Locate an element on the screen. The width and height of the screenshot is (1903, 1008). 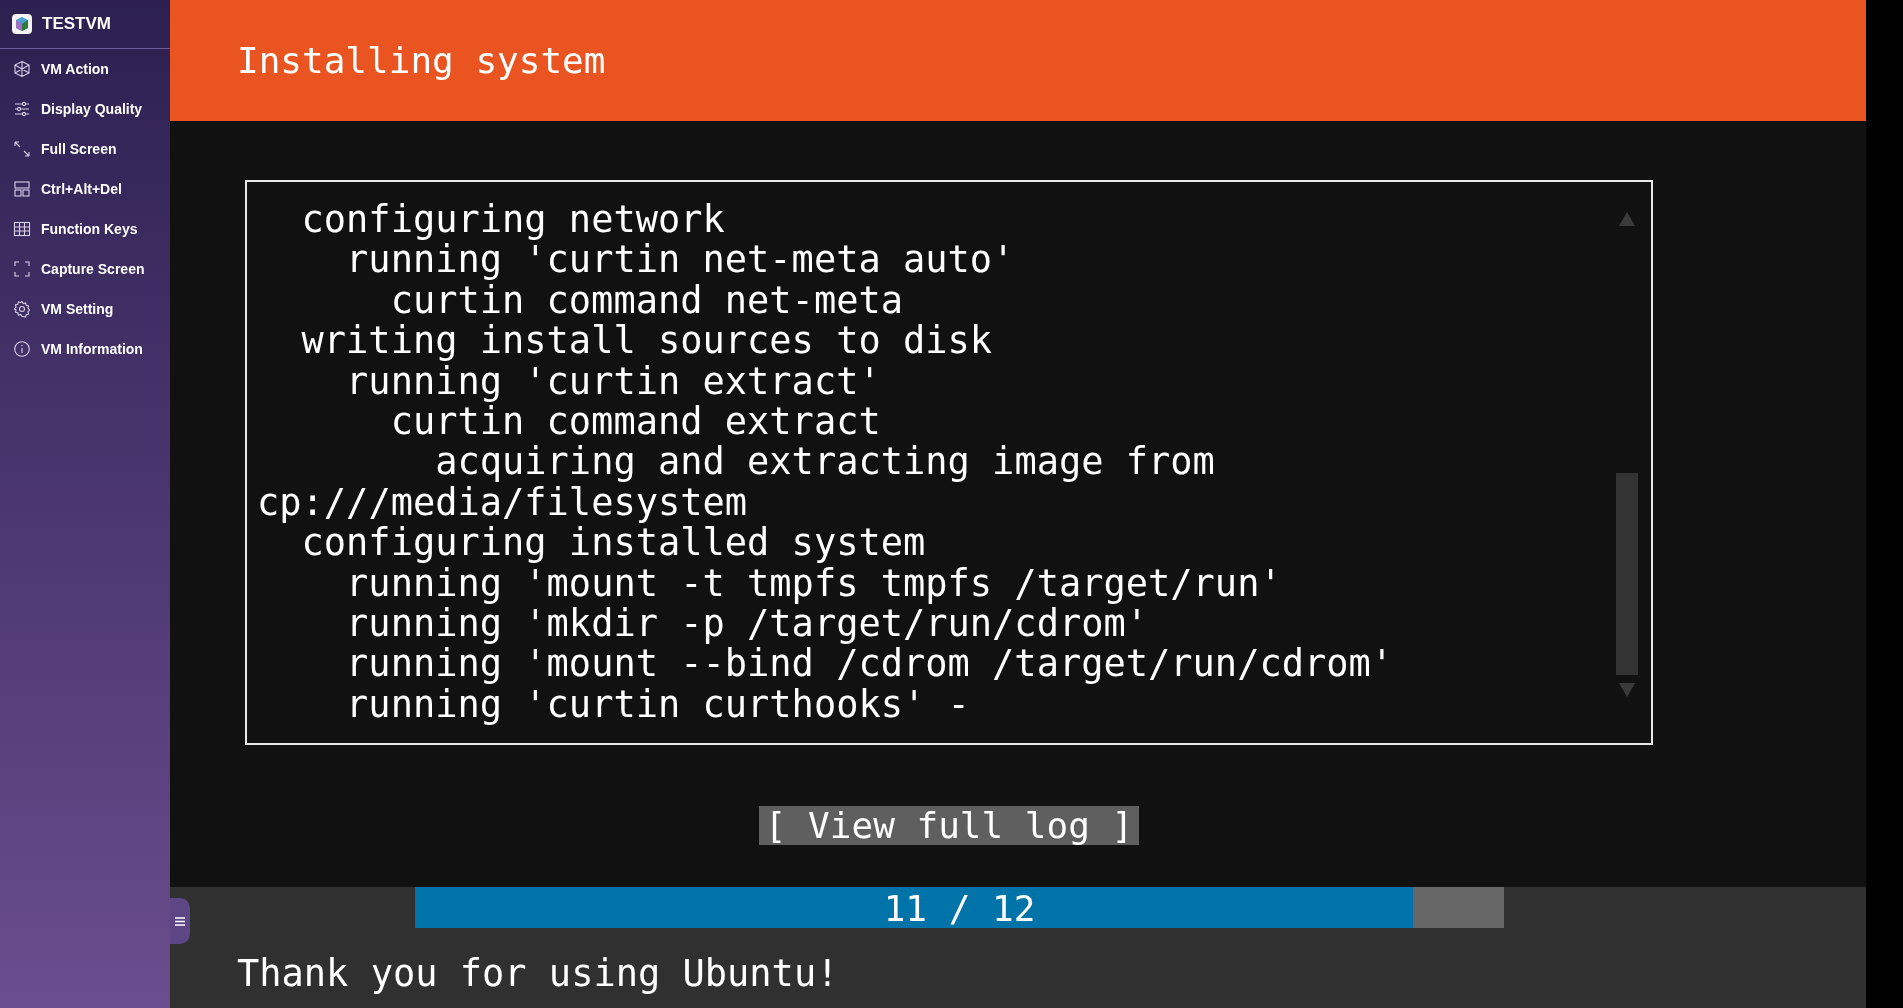
sidebar-item: Full Screen is located at coordinates (85, 149).